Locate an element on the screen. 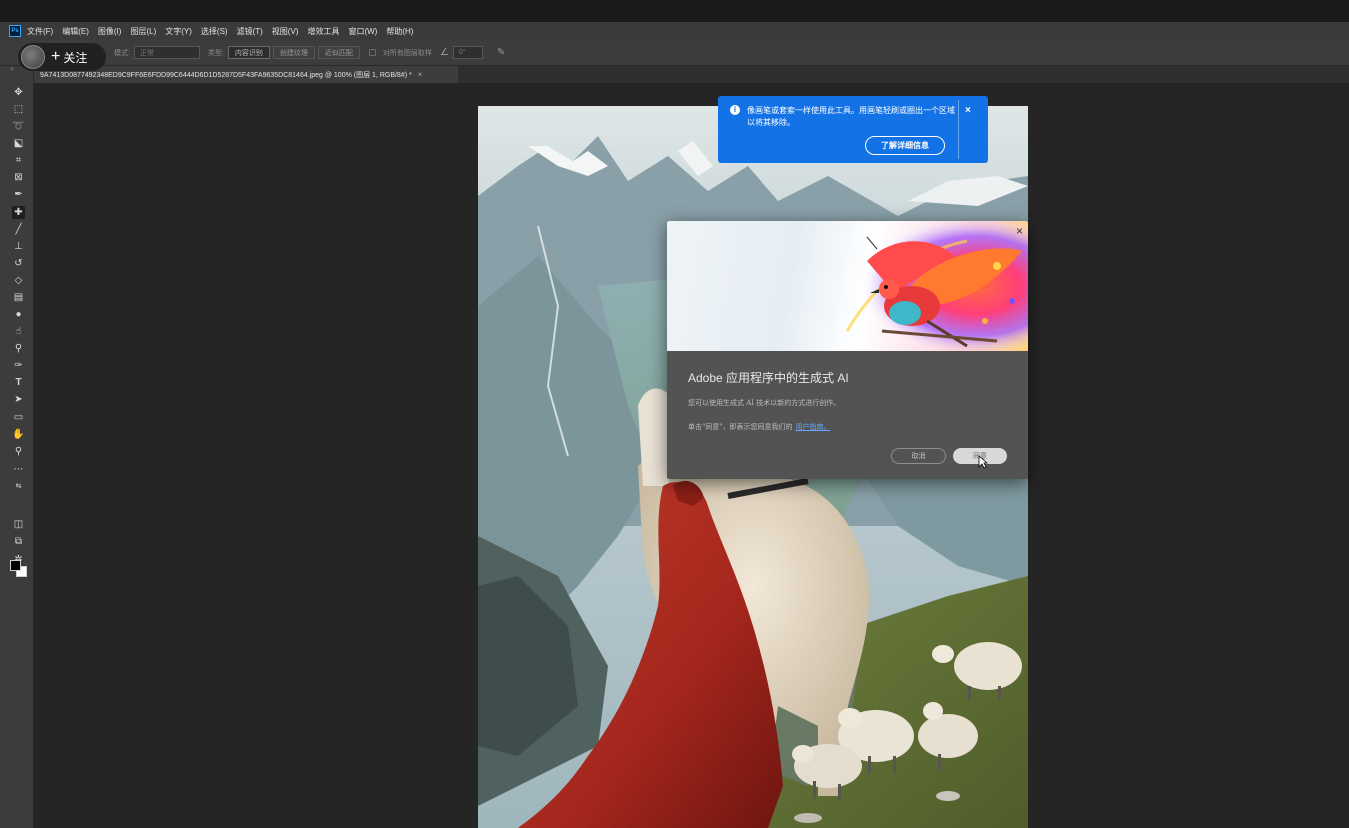  sample-all-layers-checkbox is located at coordinates (372, 52).